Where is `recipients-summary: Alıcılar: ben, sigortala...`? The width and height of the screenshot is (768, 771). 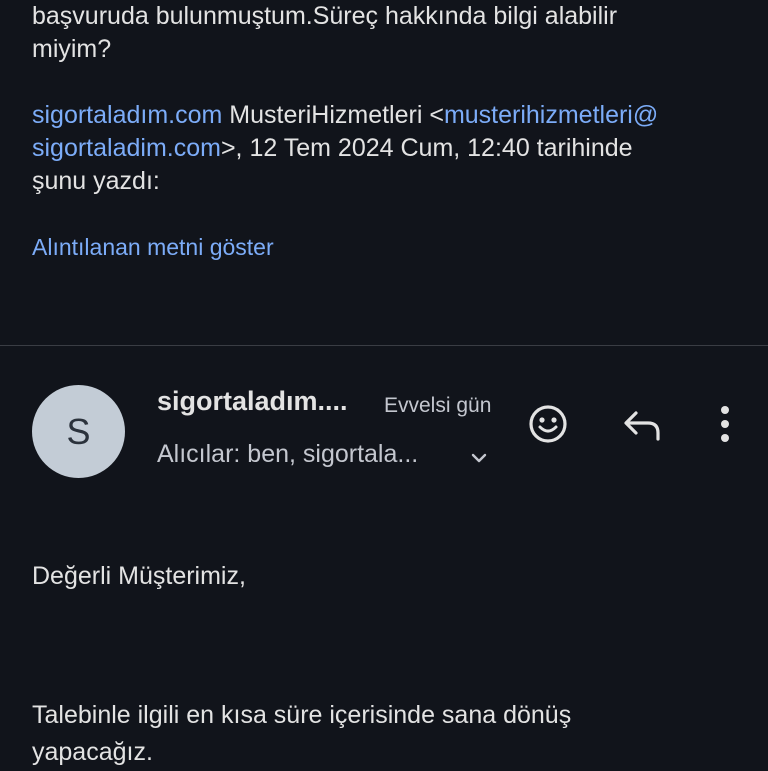
recipients-summary: Alıcılar: ben, sigortala... is located at coordinates (287, 454).